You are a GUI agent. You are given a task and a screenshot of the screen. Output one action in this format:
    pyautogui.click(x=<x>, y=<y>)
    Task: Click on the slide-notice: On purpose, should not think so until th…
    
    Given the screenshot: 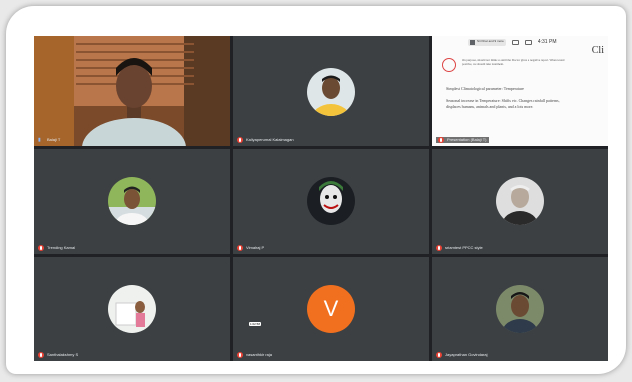 What is the action you would take?
    pyautogui.click(x=513, y=62)
    